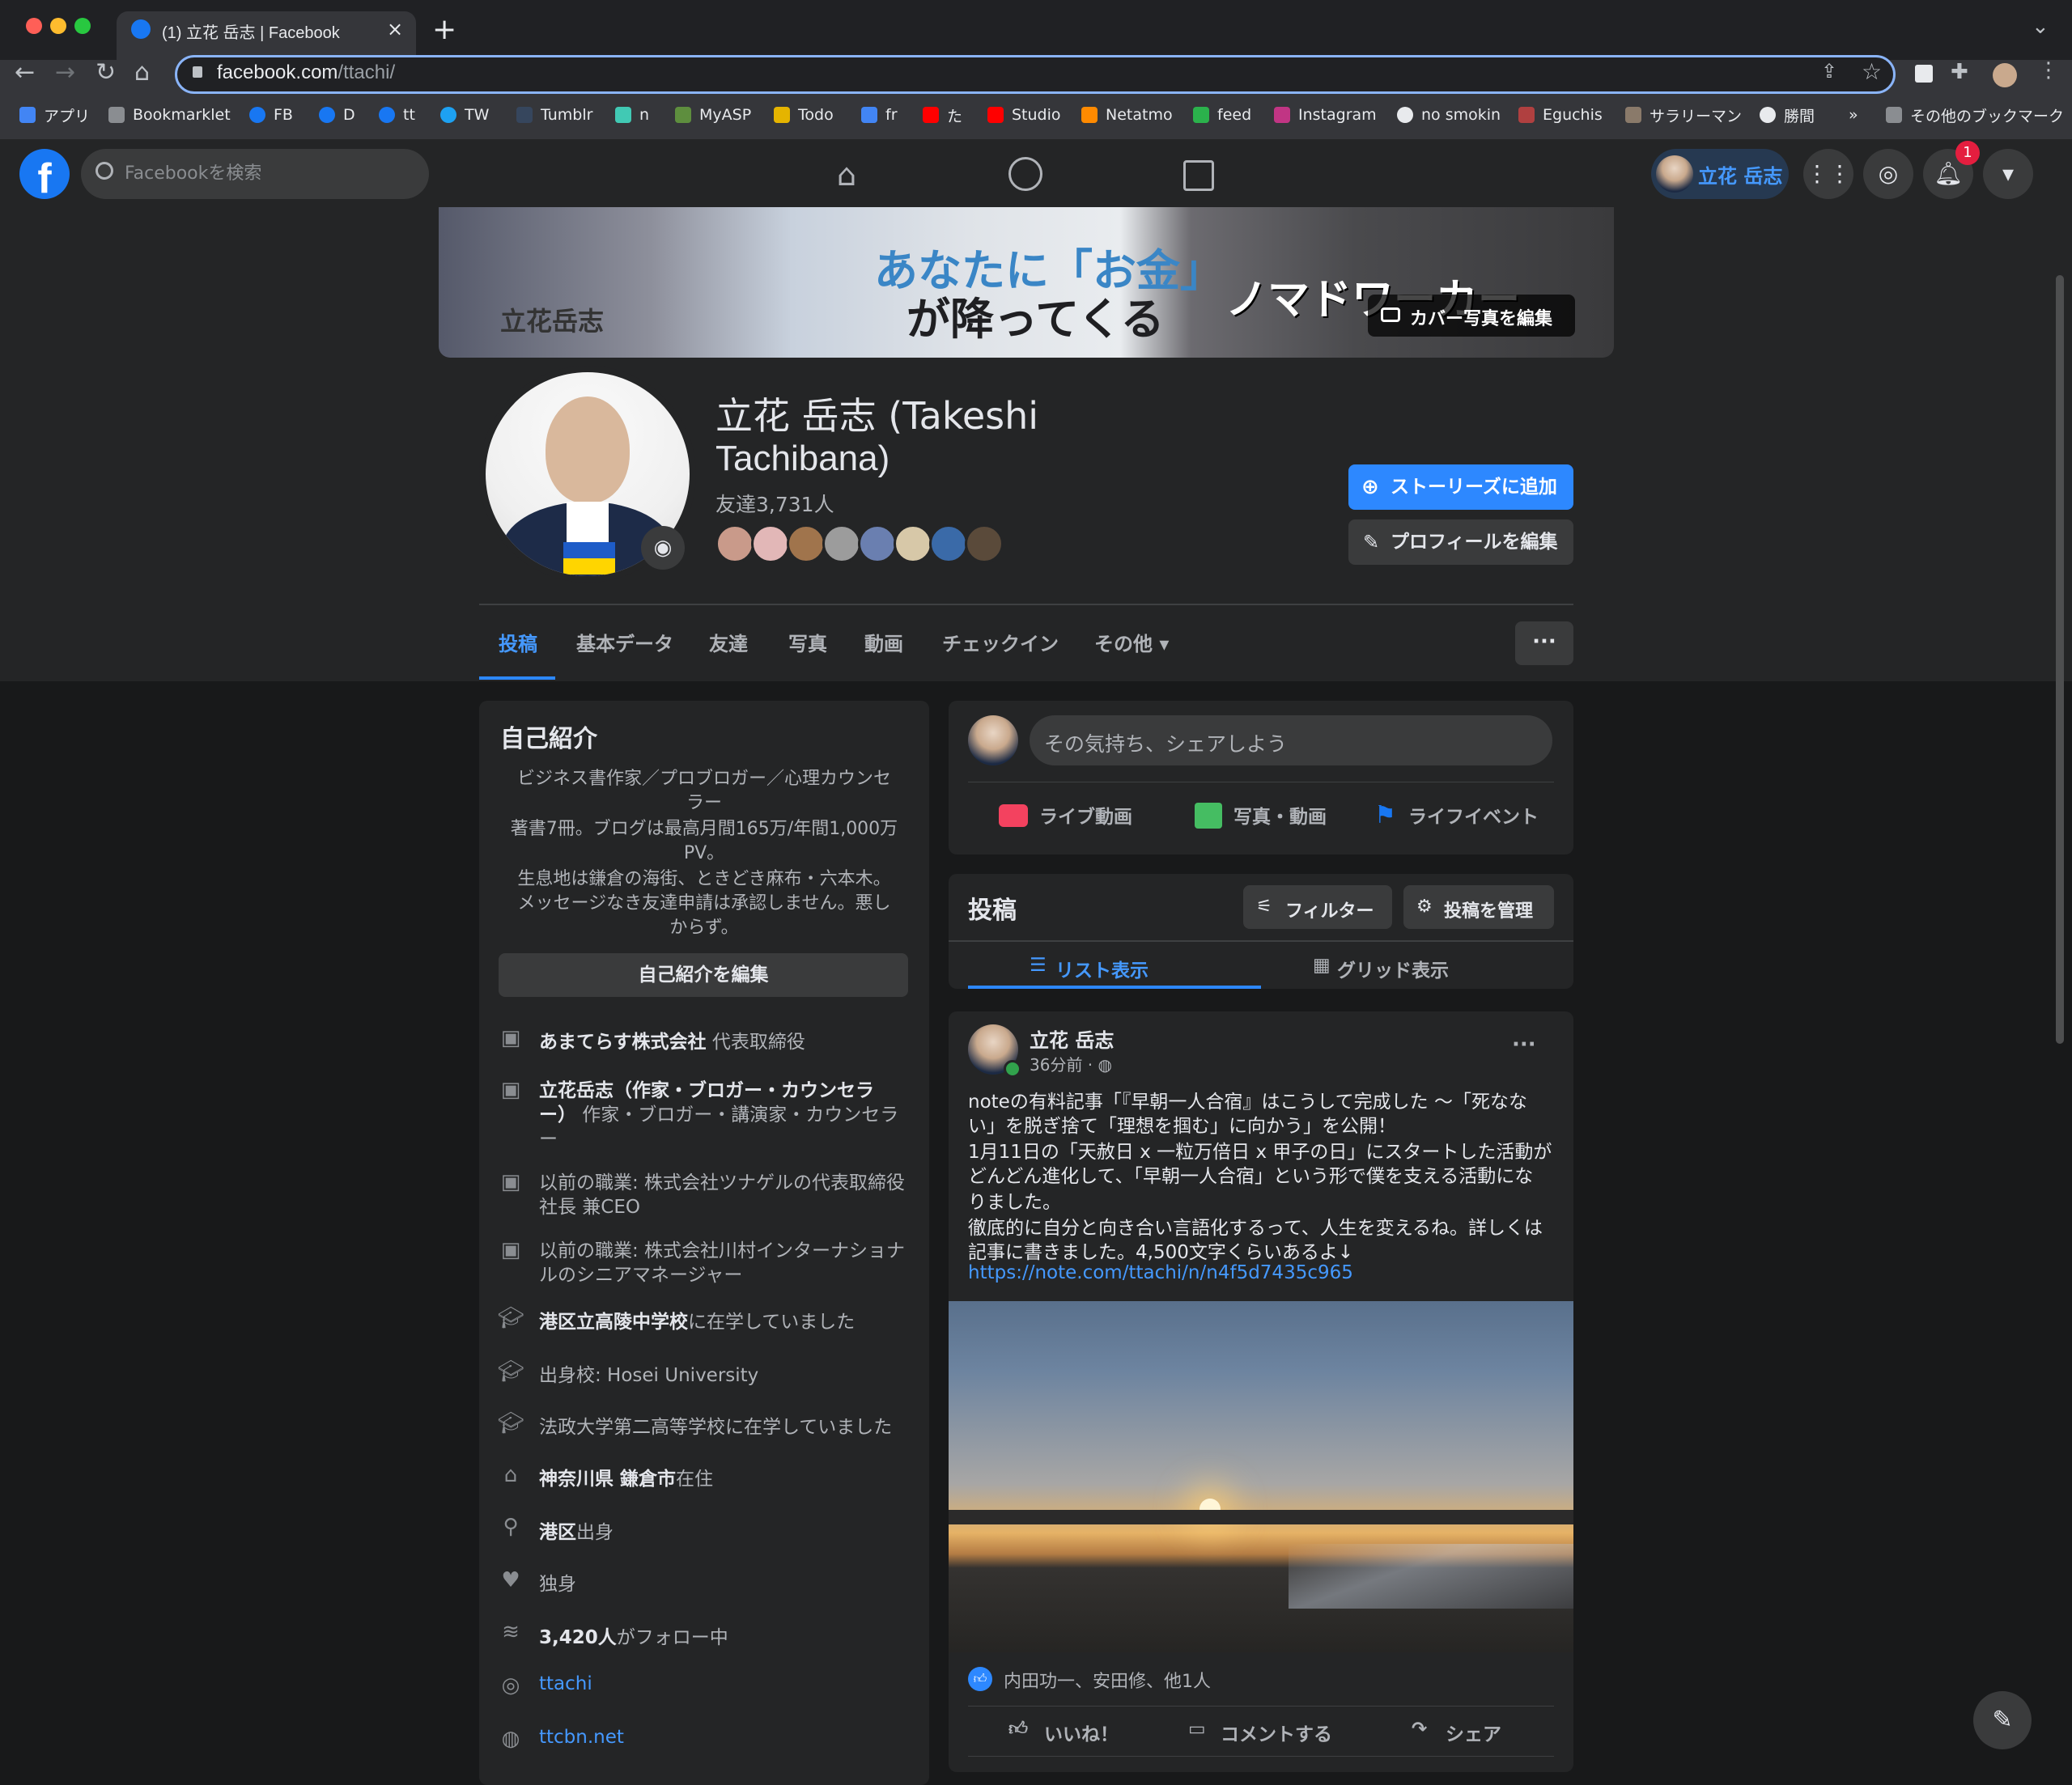  What do you see at coordinates (1787, 115) in the screenshot?
I see `bookmark-item: 勝間` at bounding box center [1787, 115].